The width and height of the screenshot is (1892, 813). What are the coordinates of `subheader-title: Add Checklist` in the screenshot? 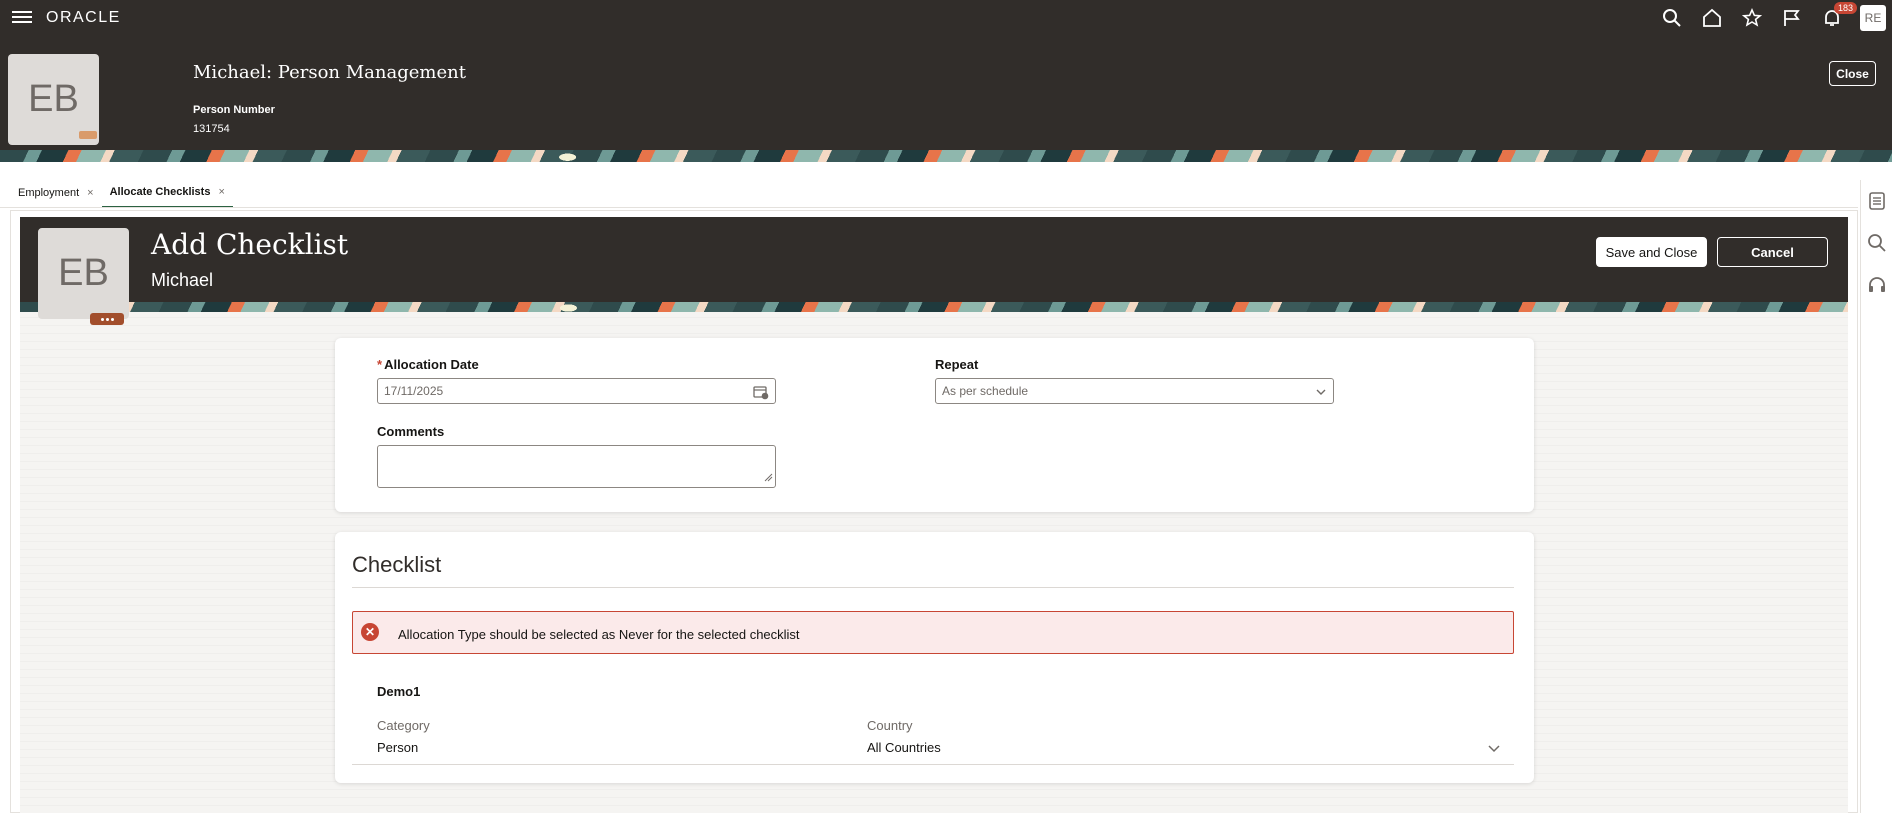 It's located at (250, 244).